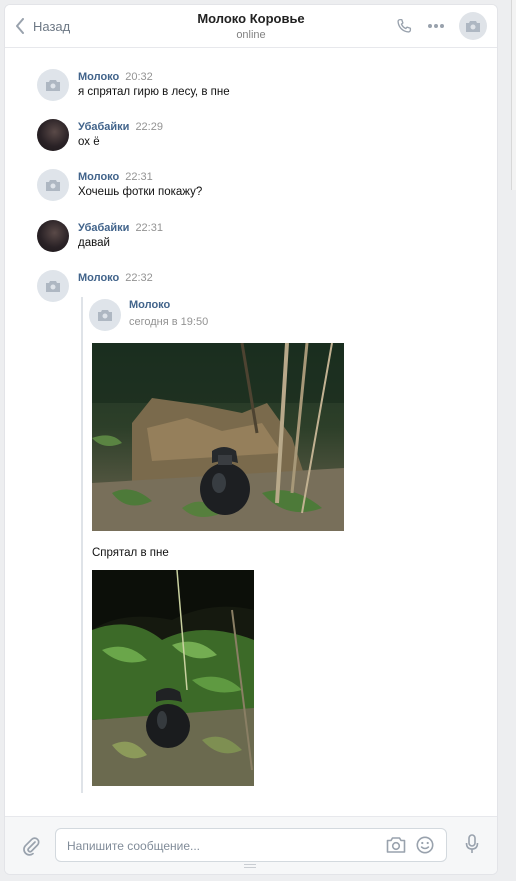 The image size is (516, 881). Describe the element at coordinates (140, 192) in the screenshot. I see `message-text: Хочешь фотки покажу?` at that location.